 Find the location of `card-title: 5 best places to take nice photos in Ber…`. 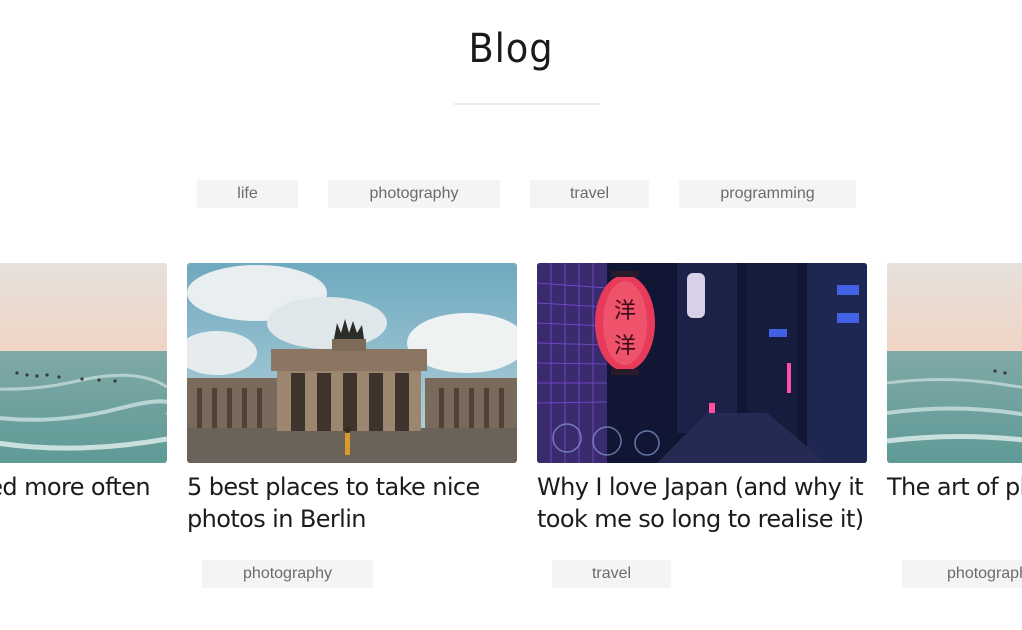

card-title: 5 best places to take nice photos in Ber… is located at coordinates (352, 503).